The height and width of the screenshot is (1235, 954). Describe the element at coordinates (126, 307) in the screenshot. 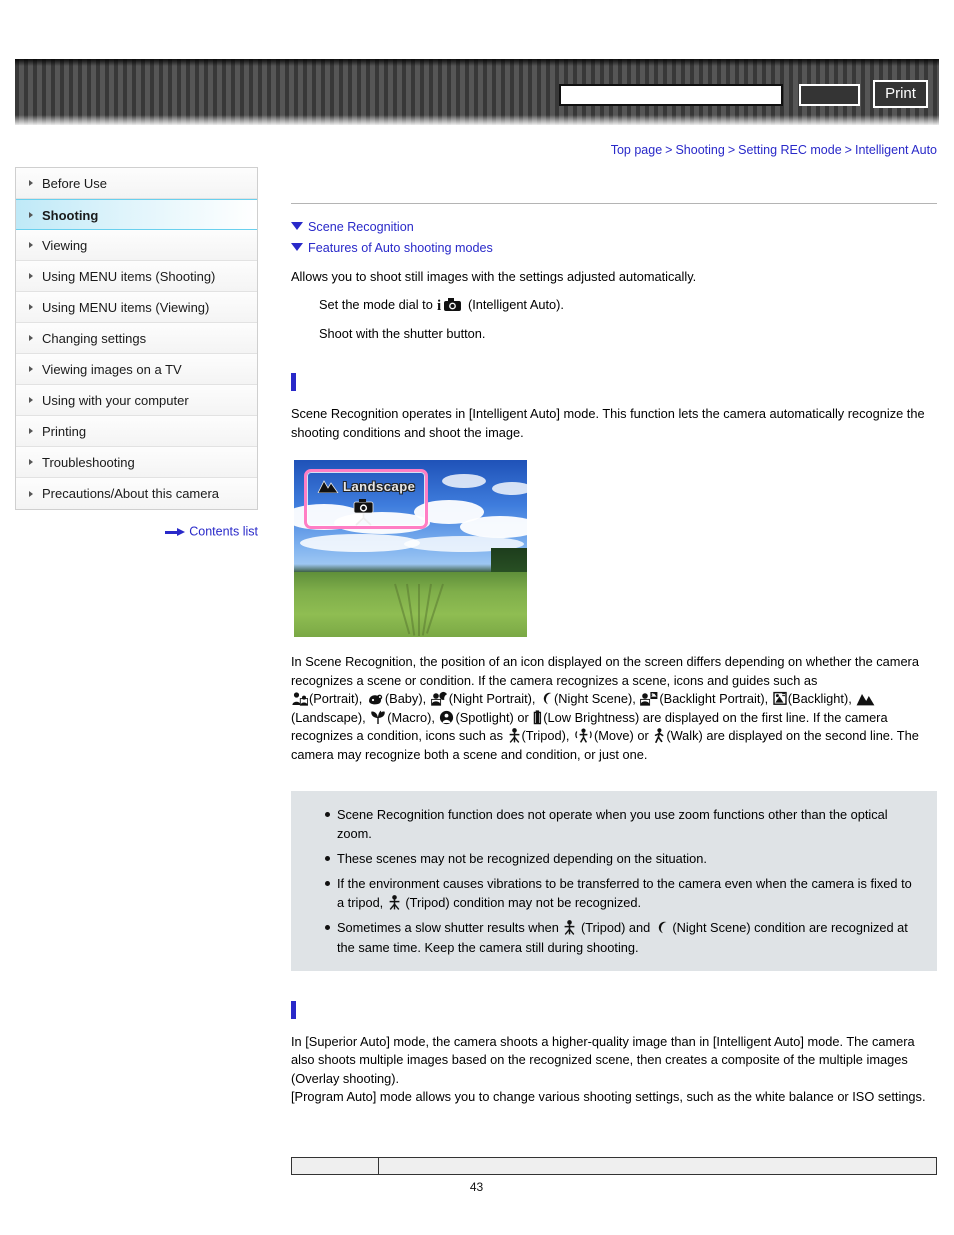

I see `sidebar-item-label: Using MENU items (Viewing)` at that location.